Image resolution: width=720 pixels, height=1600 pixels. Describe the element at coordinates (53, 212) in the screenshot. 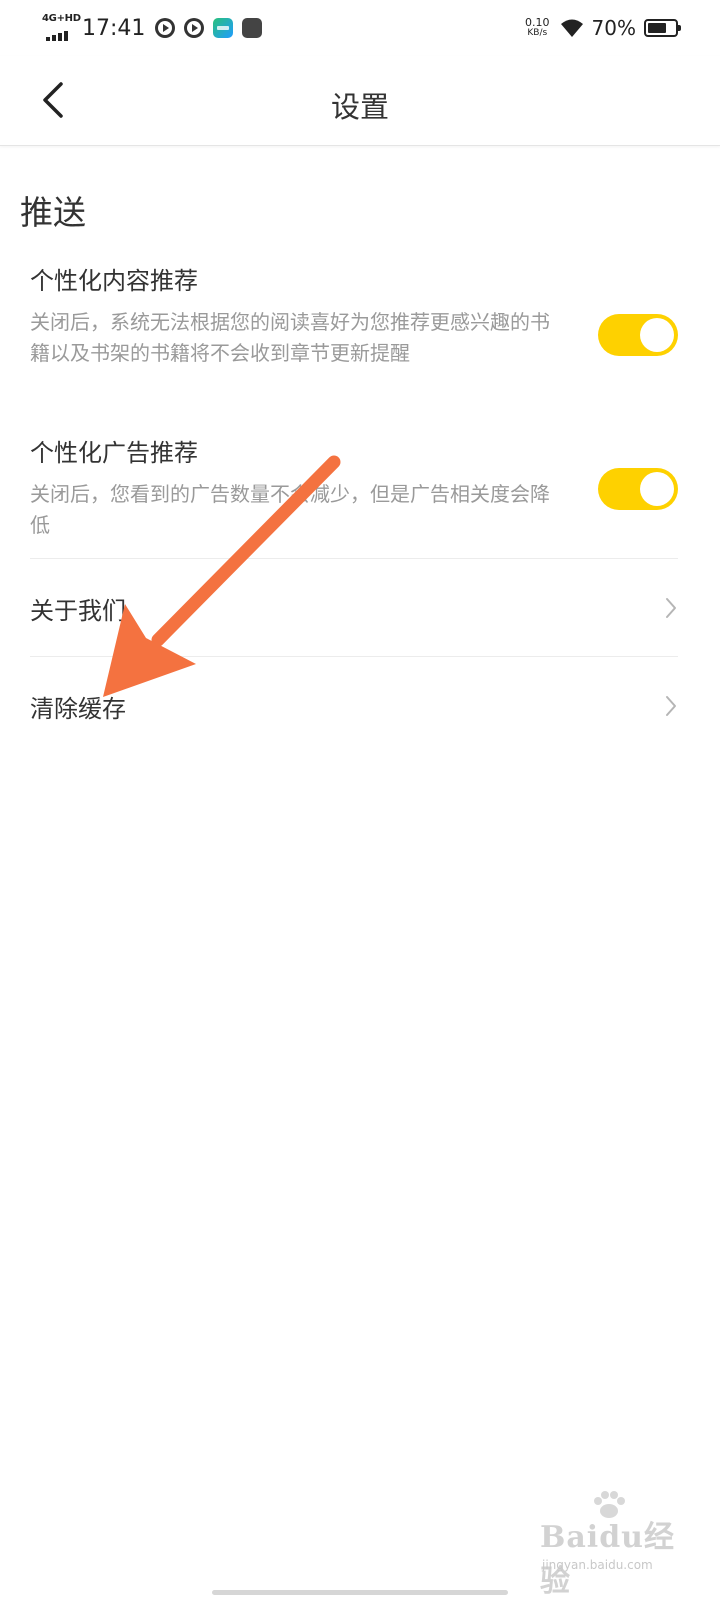

I see `section-title: 推送` at that location.